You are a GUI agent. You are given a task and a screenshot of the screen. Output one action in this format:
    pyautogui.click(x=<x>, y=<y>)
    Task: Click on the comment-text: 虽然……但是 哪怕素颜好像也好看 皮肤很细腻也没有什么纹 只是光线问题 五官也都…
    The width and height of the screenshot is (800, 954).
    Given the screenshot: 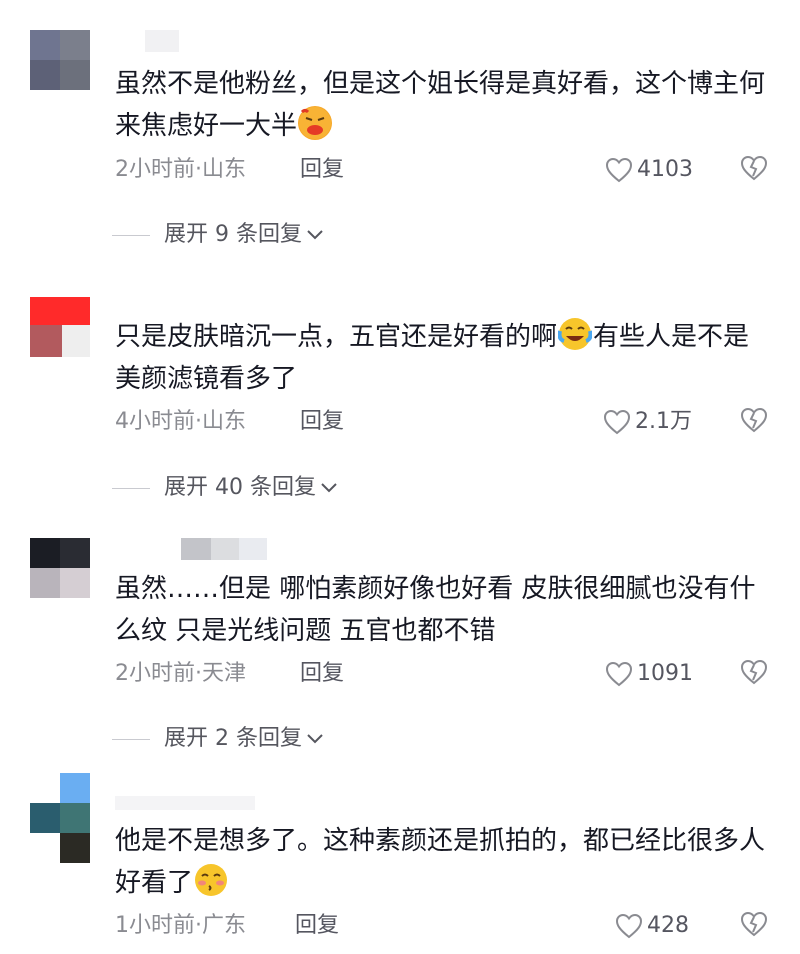 What is the action you would take?
    pyautogui.click(x=440, y=610)
    